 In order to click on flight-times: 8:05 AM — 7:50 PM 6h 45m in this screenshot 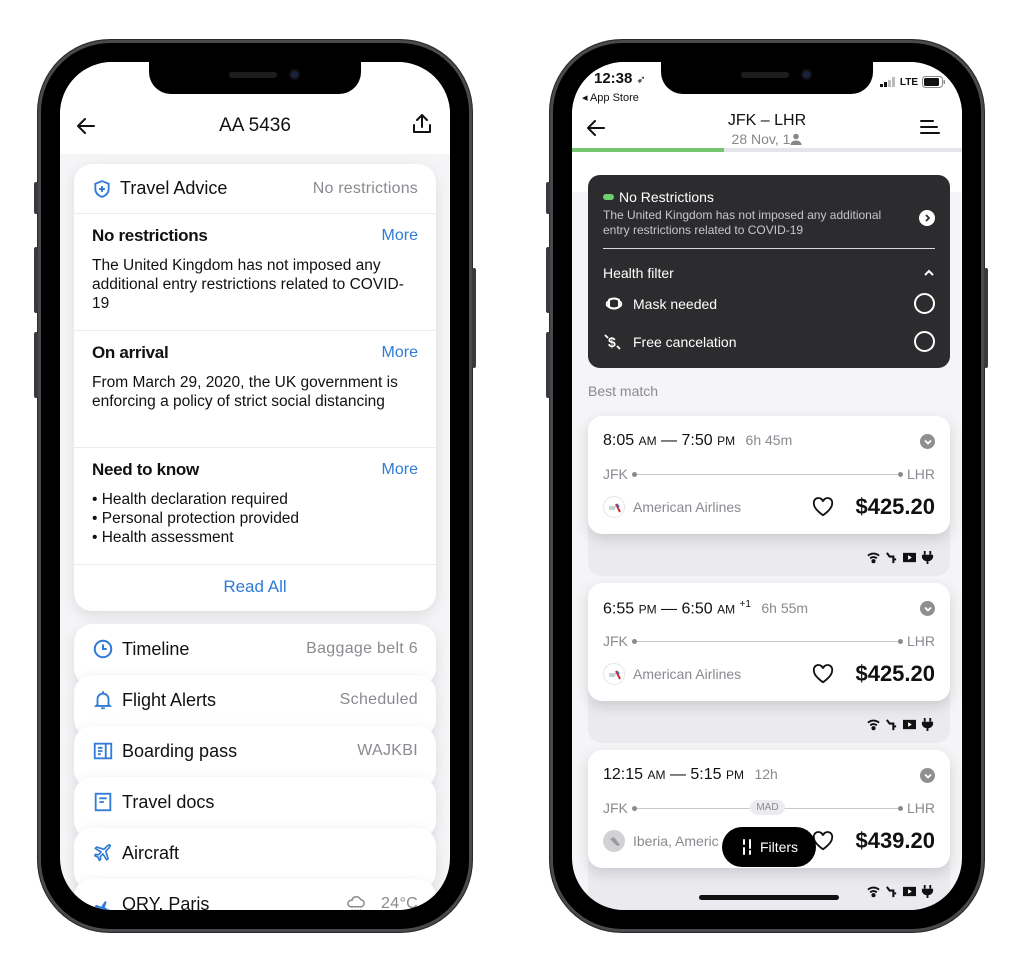, I will do `click(698, 440)`.